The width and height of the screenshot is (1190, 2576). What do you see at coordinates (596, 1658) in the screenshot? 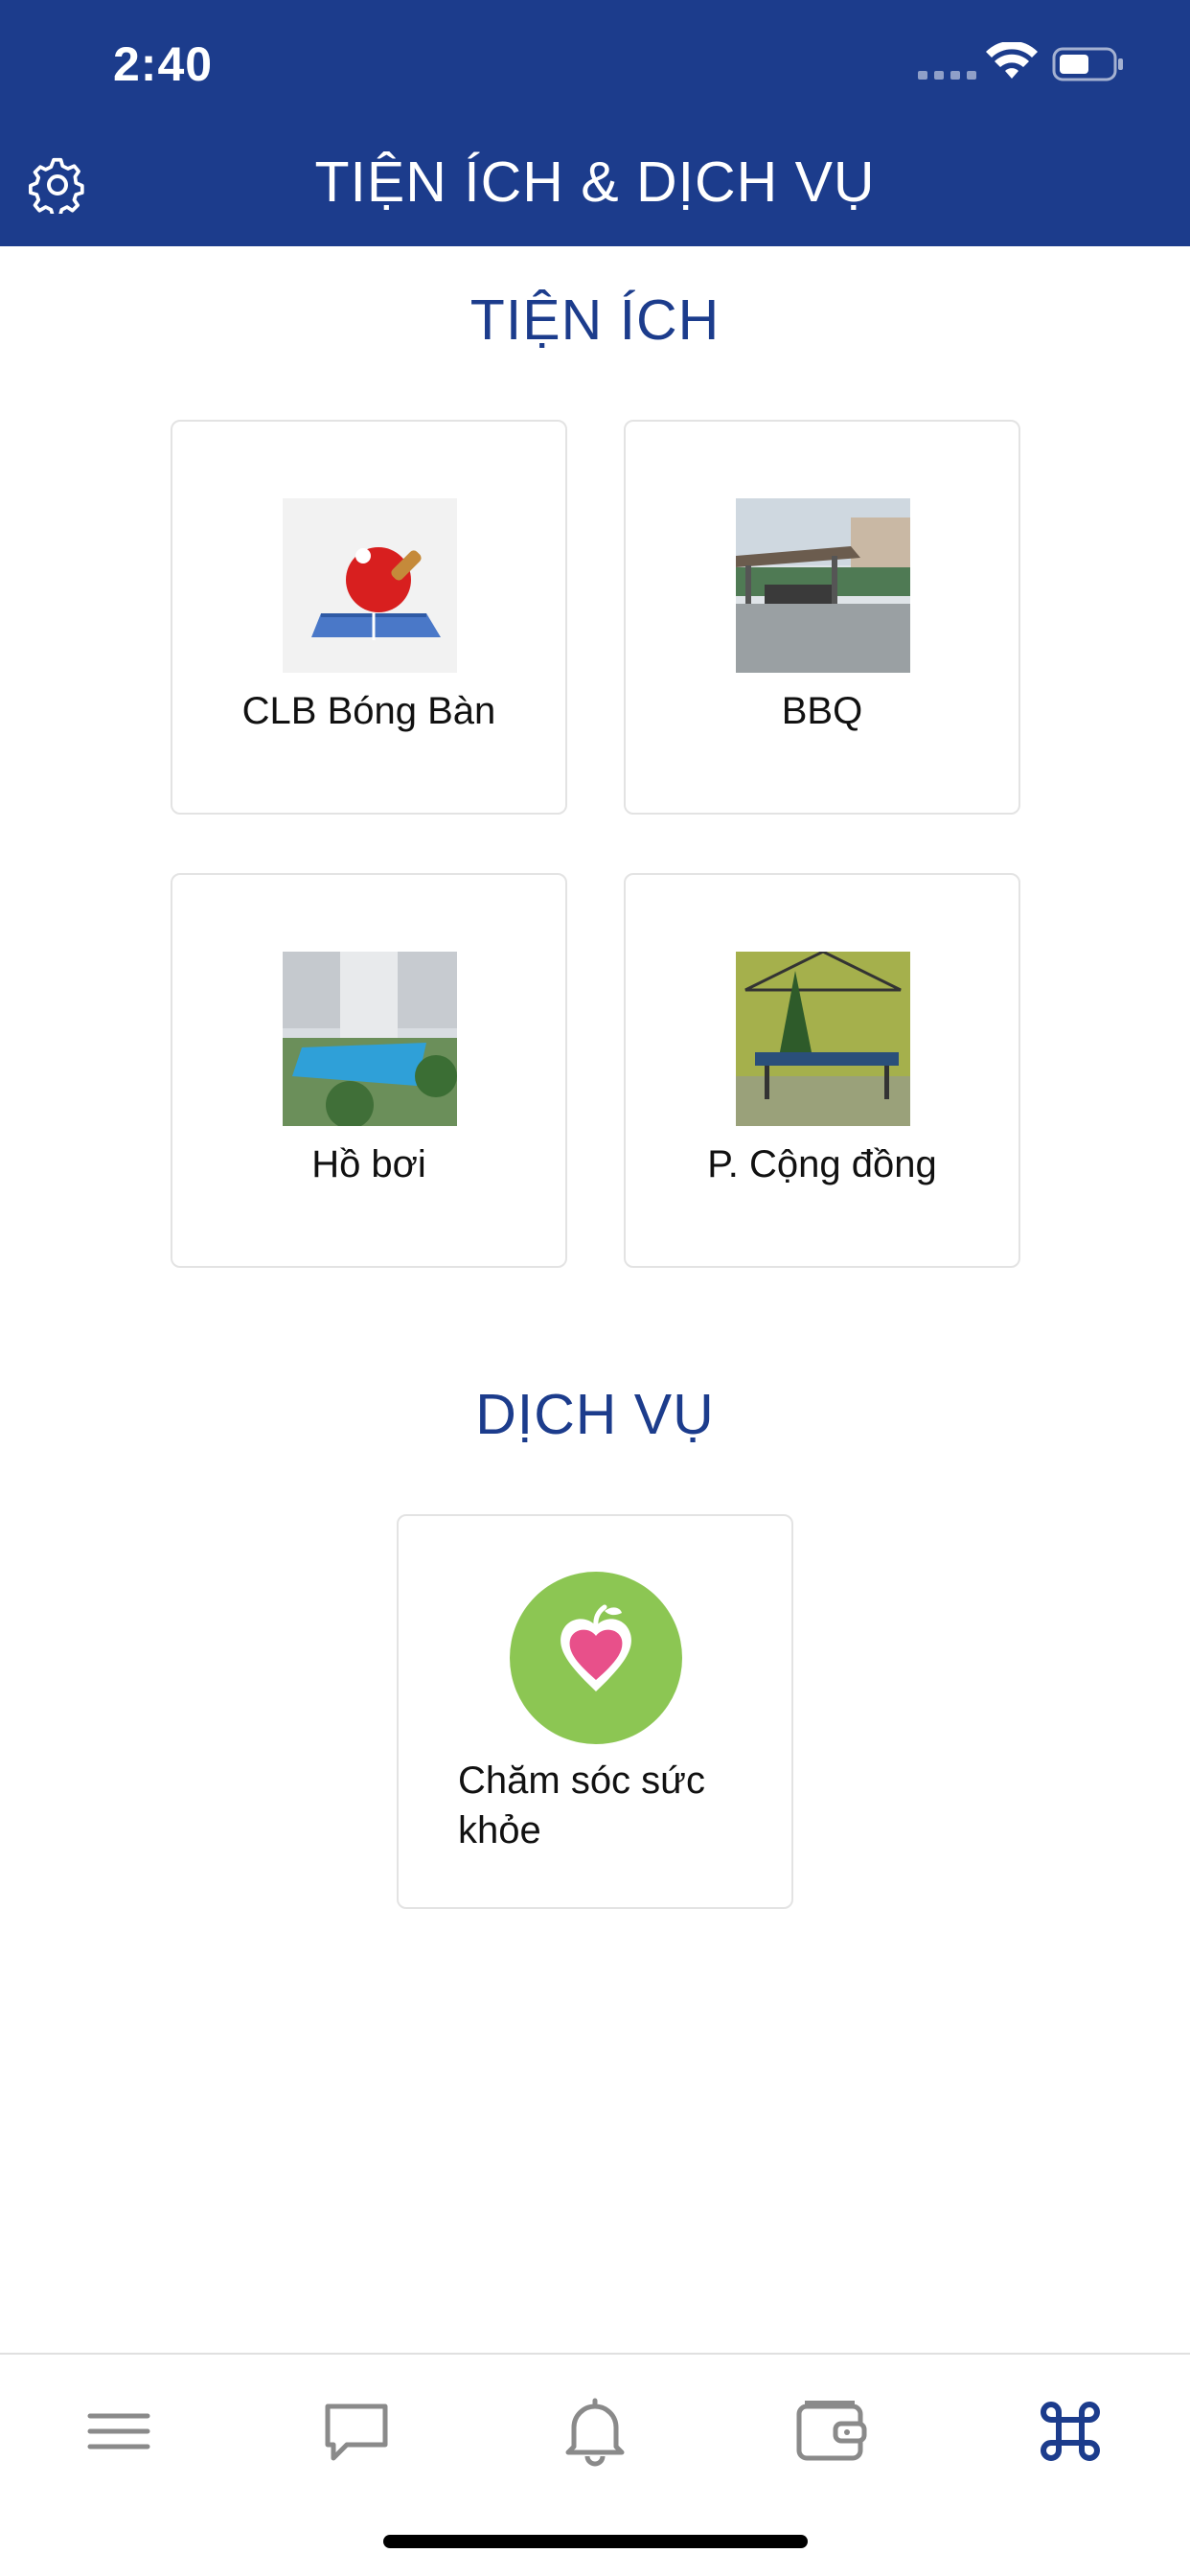
I see `apple-heart-icon` at bounding box center [596, 1658].